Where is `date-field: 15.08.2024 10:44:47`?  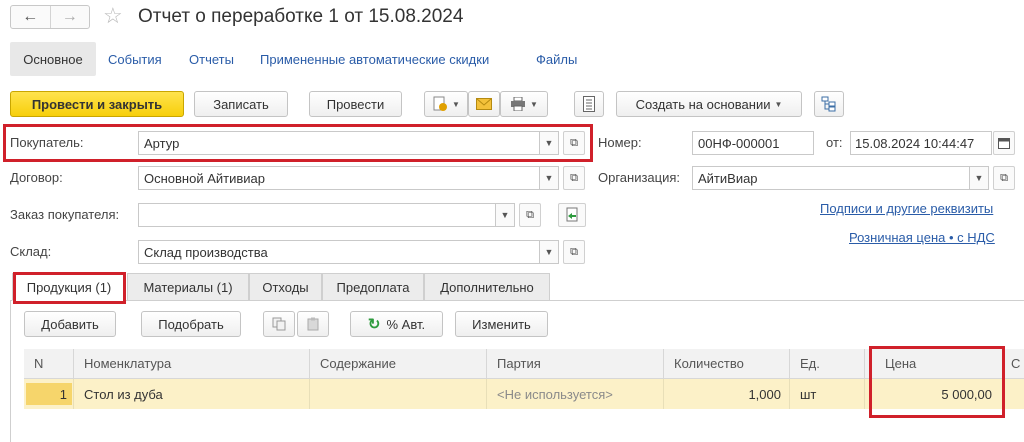
date-field: 15.08.2024 10:44:47 is located at coordinates (921, 143).